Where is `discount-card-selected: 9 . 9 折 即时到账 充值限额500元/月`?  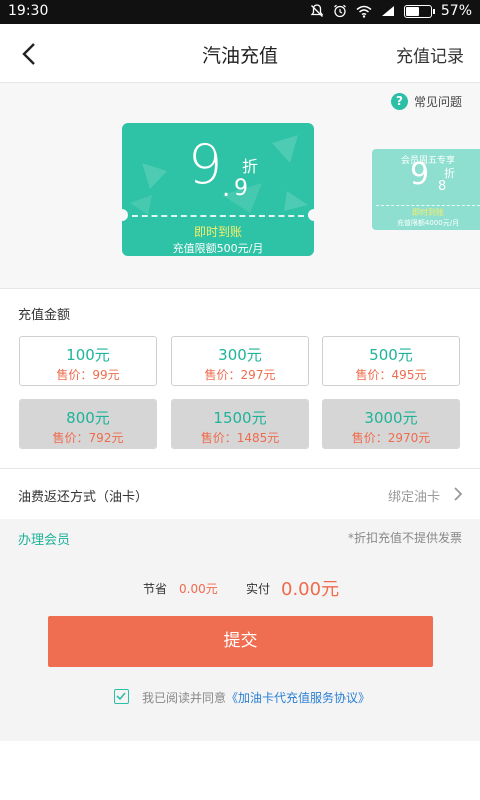
discount-card-selected: 9 . 9 折 即时到账 充值限额500元/月 is located at coordinates (218, 189).